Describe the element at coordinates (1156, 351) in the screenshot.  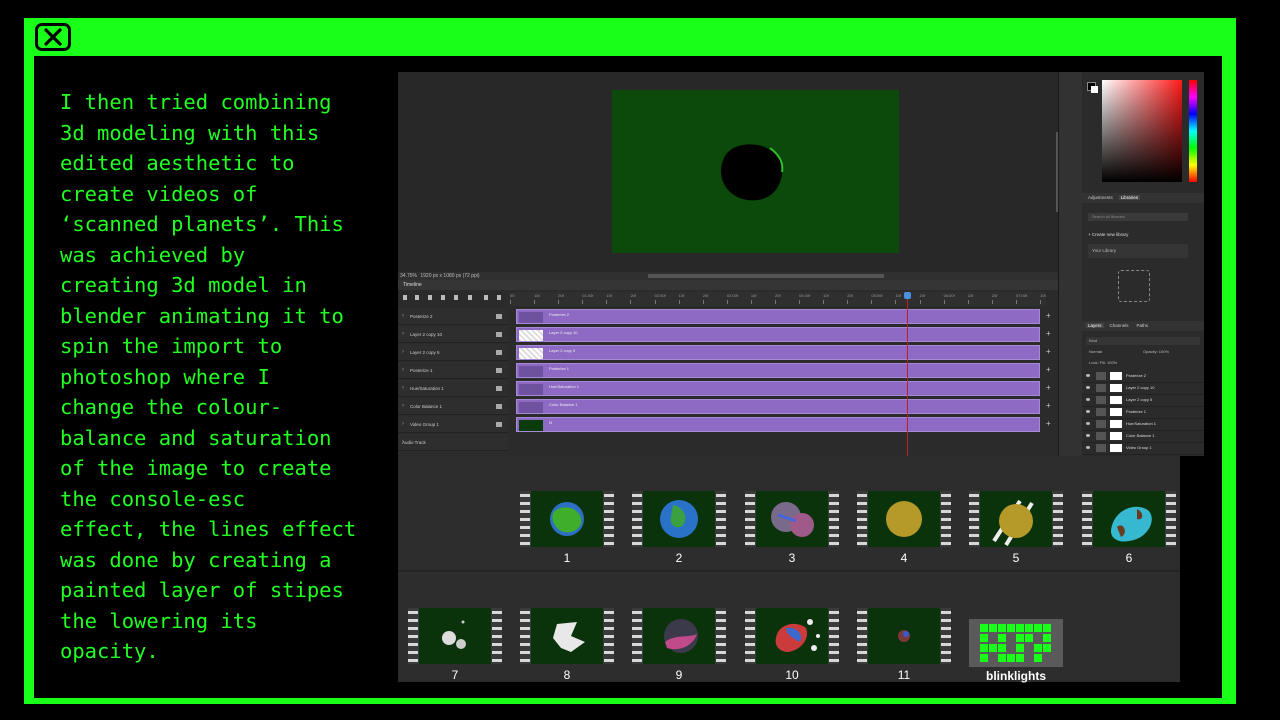
I see `opacity-field: Opacity: 100%` at that location.